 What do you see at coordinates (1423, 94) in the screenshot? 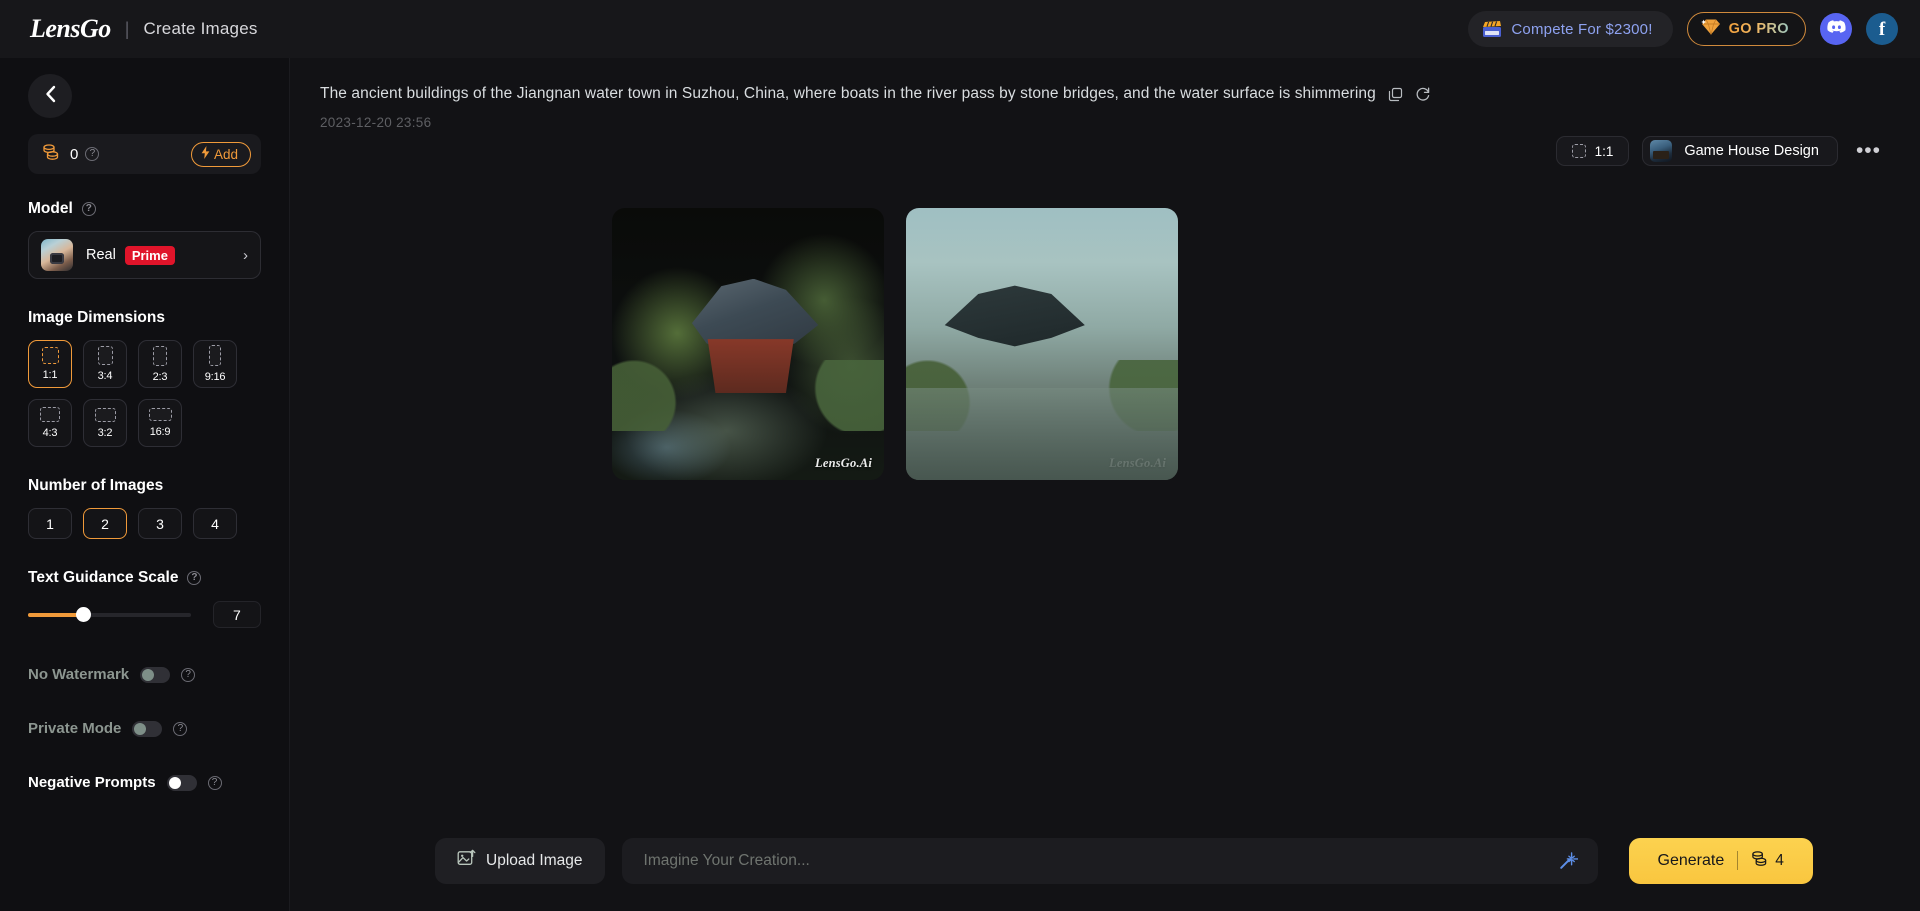
I see `refresh-icon` at bounding box center [1423, 94].